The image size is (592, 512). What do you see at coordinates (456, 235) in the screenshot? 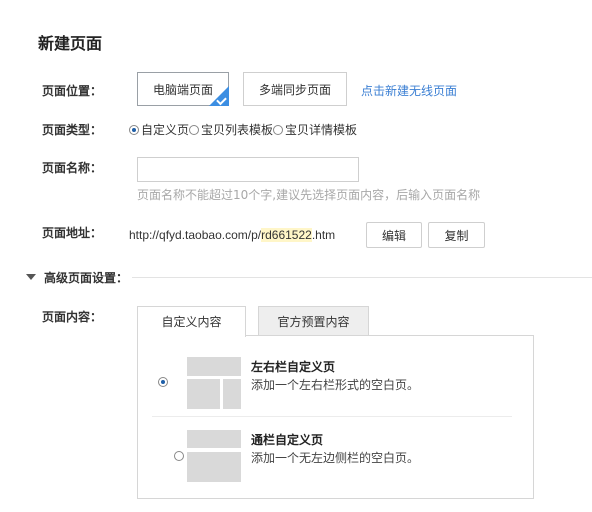
I see `copy-url-button: 复制` at bounding box center [456, 235].